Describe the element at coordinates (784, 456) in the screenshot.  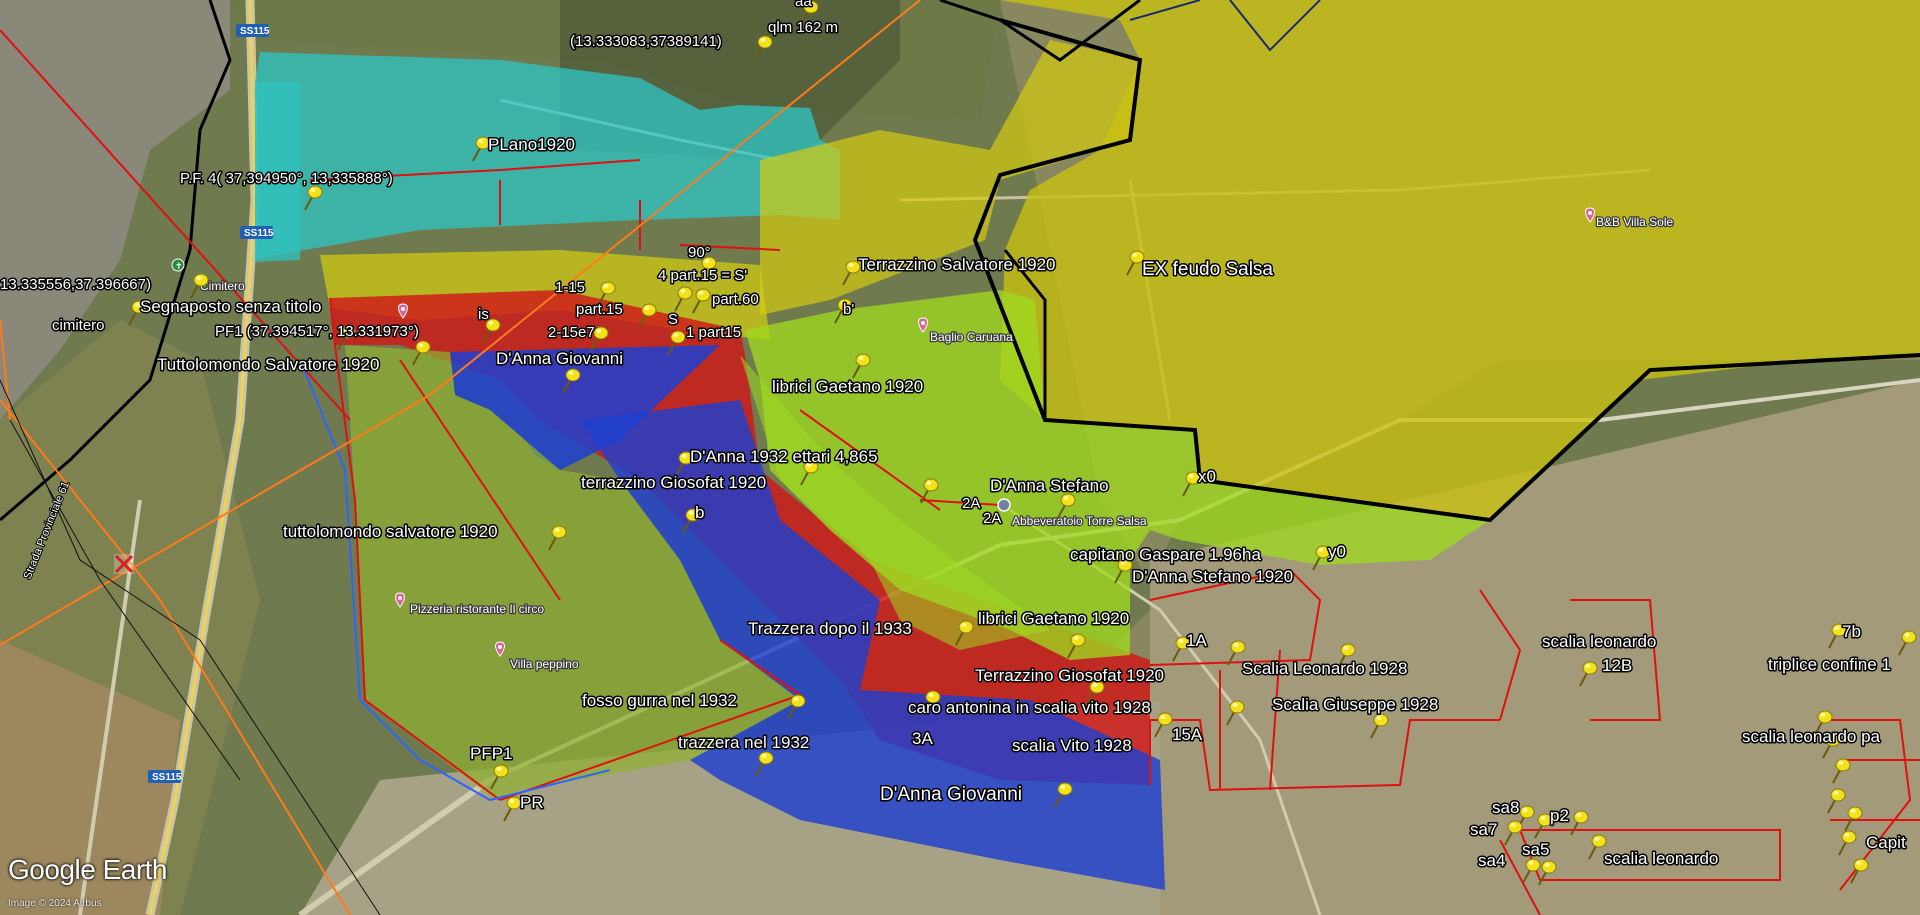
I see `label-danna1932: D'Anna 1932 ettari 4,865` at that location.